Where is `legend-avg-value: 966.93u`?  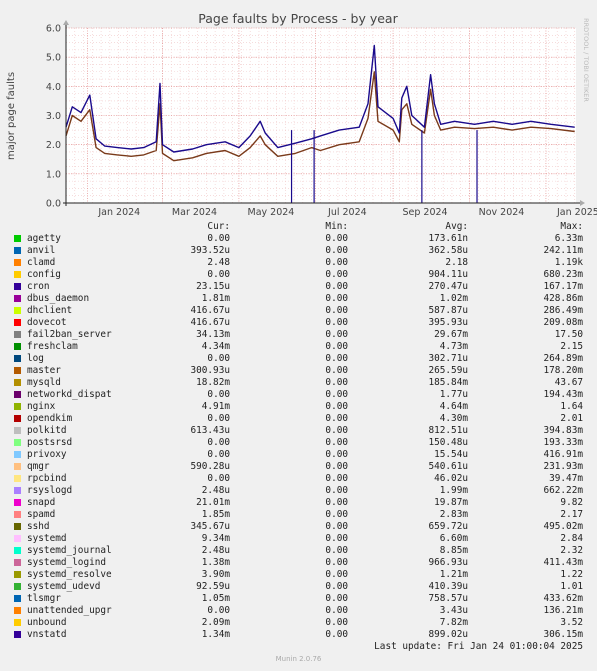
legend-avg-value: 966.93u is located at coordinates (448, 562).